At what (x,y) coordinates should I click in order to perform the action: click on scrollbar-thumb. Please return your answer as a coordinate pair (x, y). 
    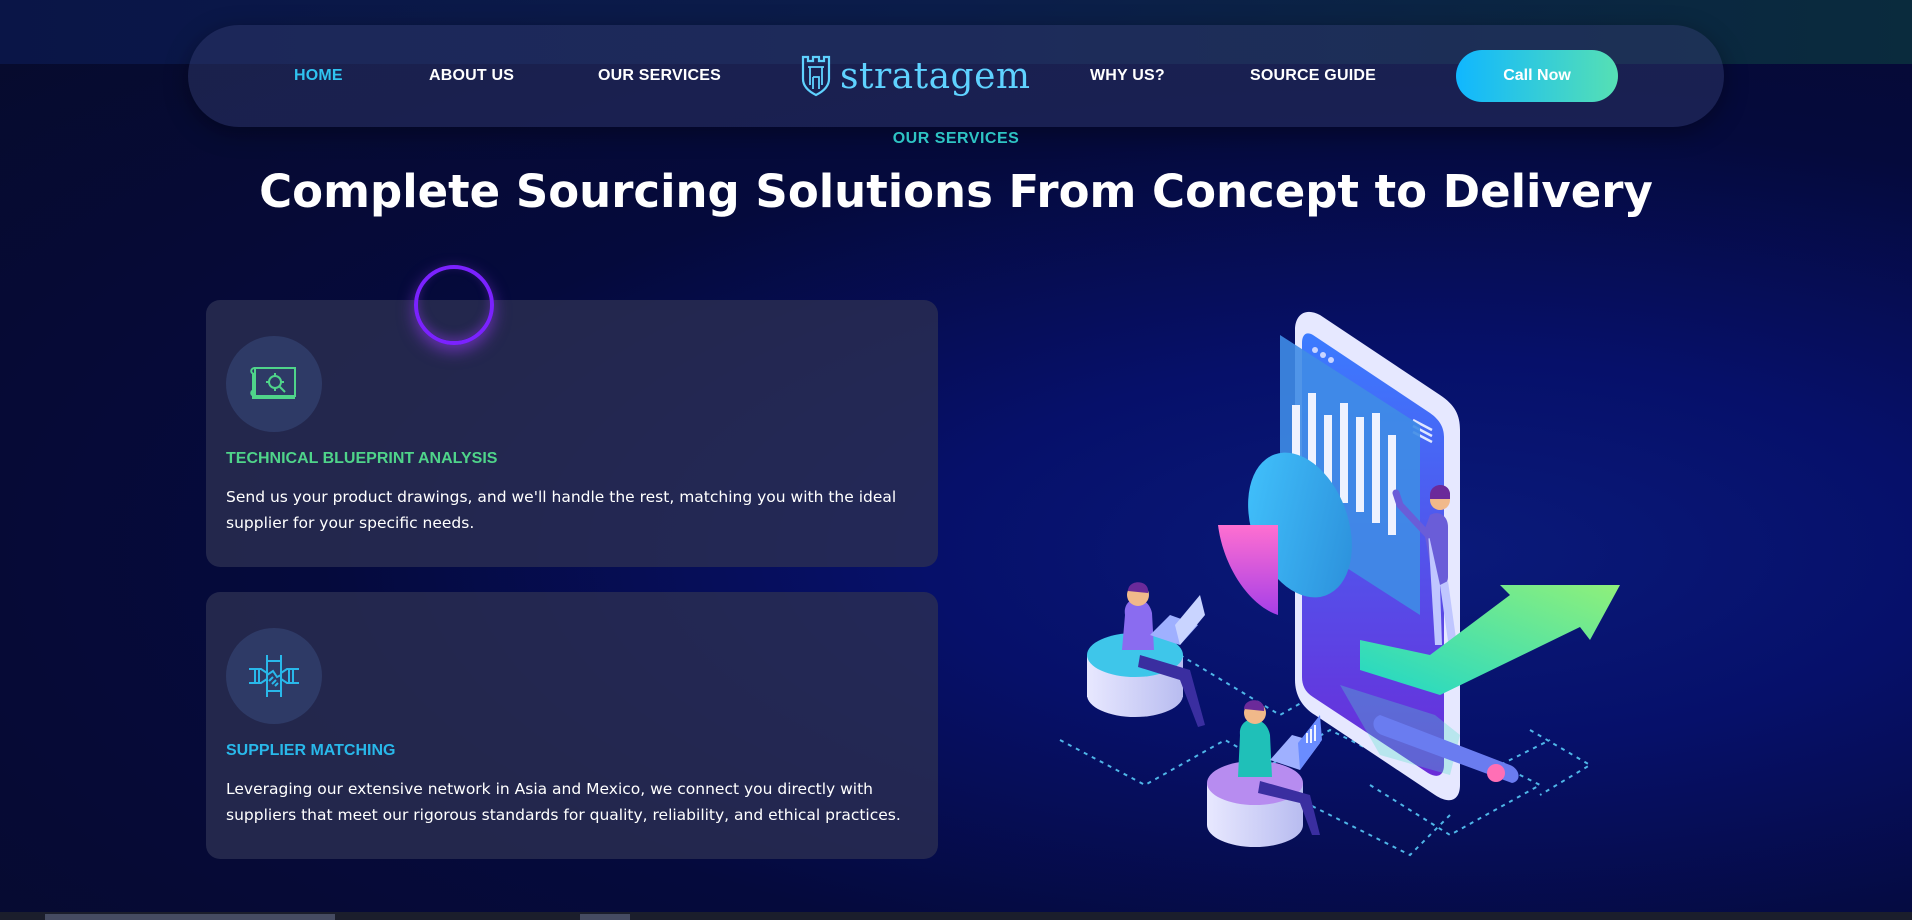
    Looking at the image, I should click on (190, 917).